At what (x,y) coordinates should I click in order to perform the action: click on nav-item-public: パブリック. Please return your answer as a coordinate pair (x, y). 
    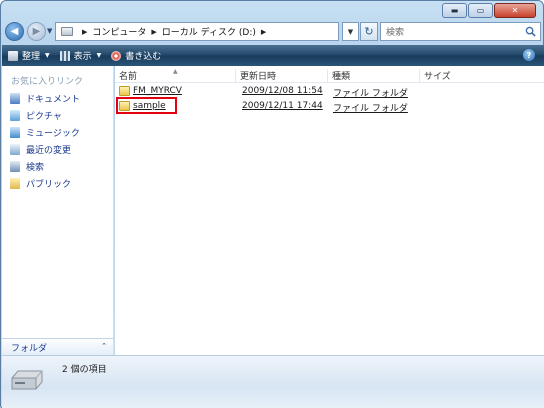
    Looking at the image, I should click on (40, 183).